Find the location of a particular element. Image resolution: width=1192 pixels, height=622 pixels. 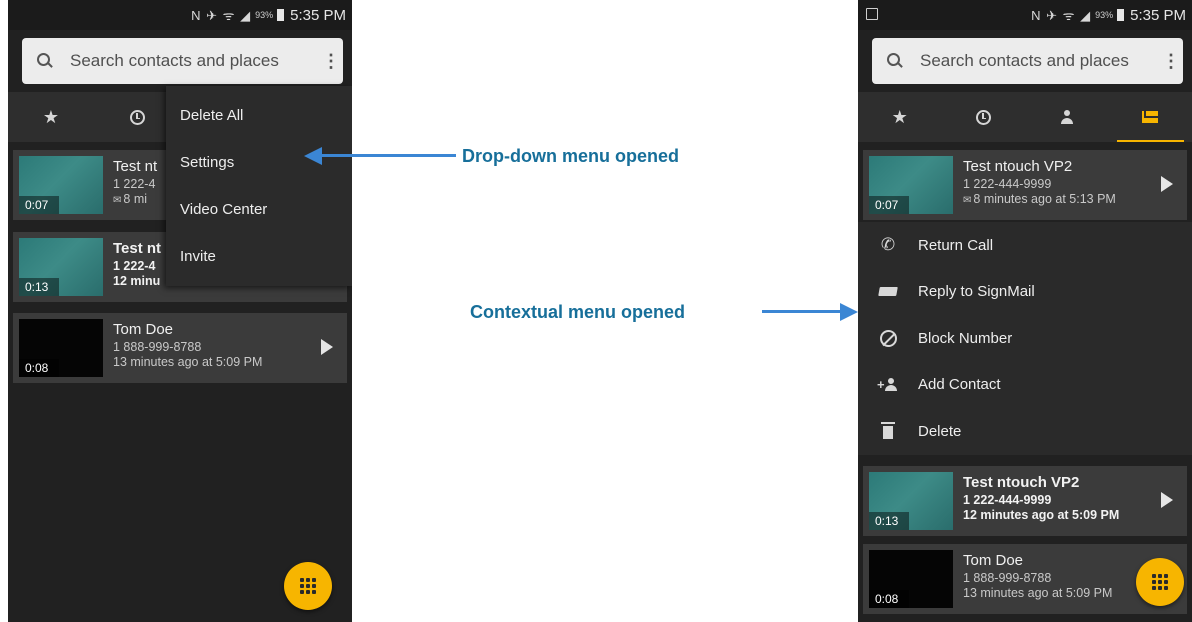

add-contact-icon: + is located at coordinates (888, 384).